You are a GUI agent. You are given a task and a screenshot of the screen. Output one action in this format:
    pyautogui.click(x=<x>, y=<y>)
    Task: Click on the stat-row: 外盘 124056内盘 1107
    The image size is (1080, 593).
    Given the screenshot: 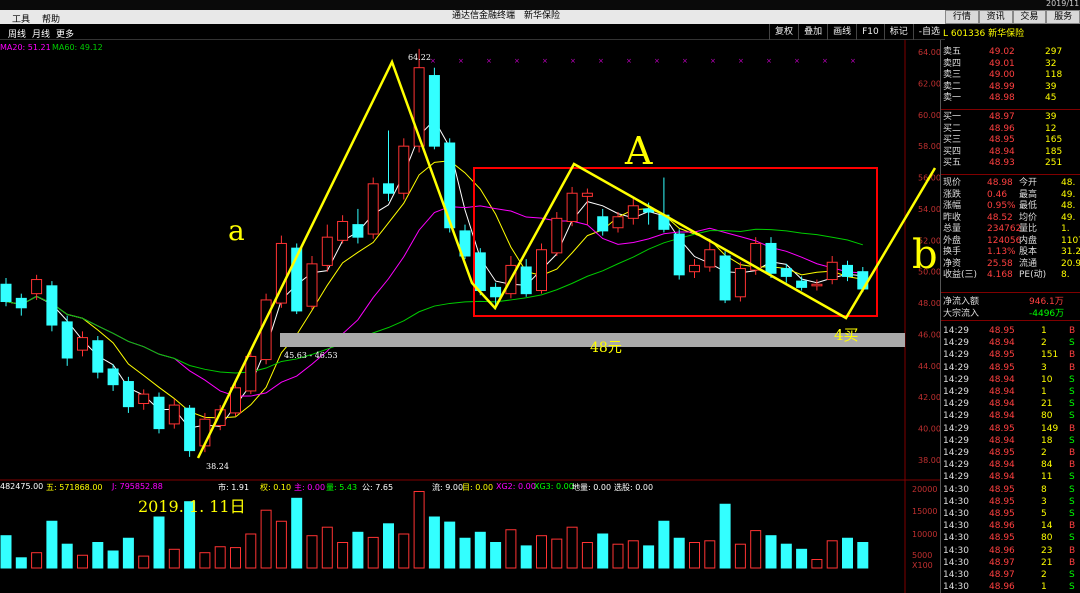 What is the action you would take?
    pyautogui.click(x=1010, y=242)
    